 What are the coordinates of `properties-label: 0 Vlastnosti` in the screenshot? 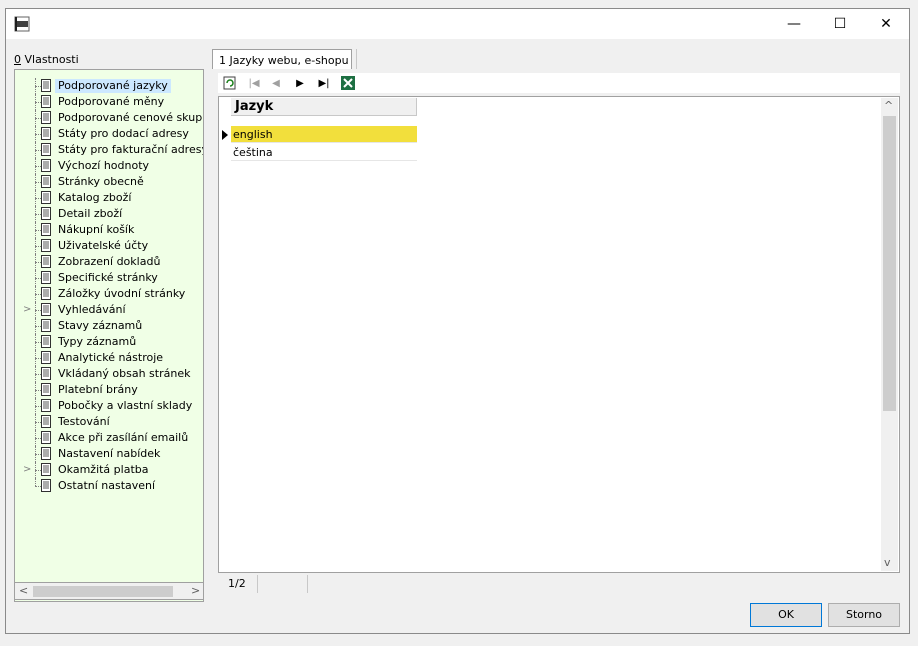 It's located at (46, 59).